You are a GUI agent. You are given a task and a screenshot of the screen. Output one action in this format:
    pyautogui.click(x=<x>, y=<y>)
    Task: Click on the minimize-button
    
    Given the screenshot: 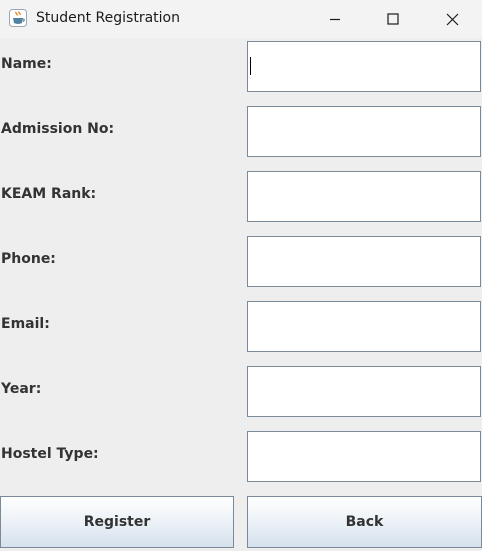 What is the action you would take?
    pyautogui.click(x=335, y=19)
    